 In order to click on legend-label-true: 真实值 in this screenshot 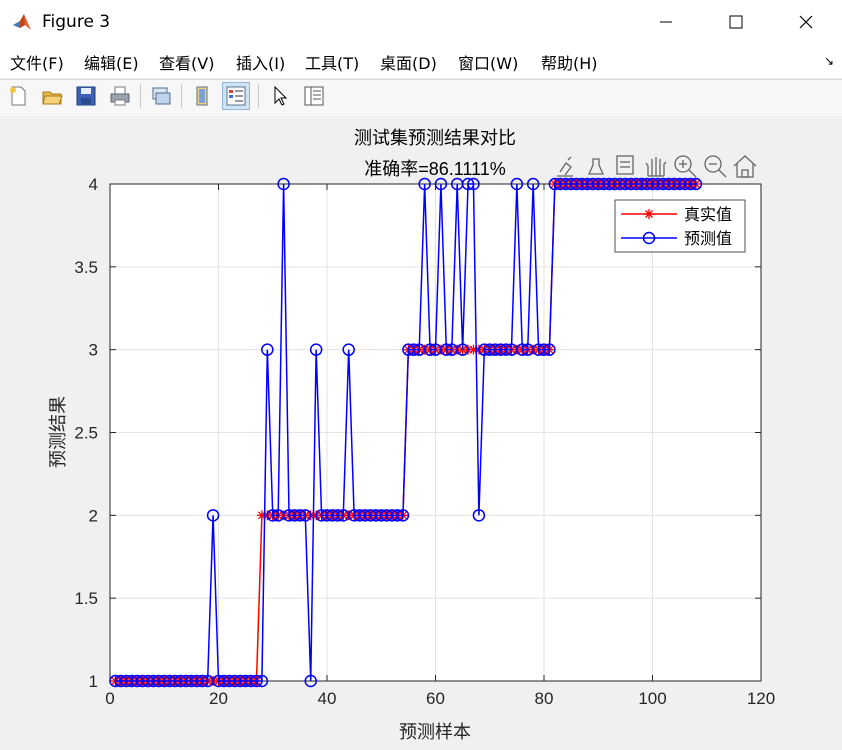, I will do `click(708, 215)`.